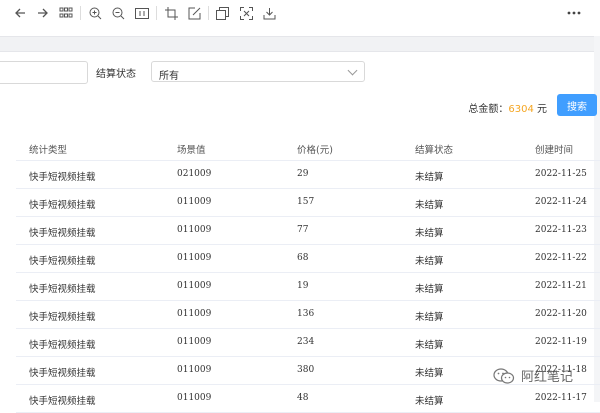  Describe the element at coordinates (66, 13) in the screenshot. I see `grid-icon` at that location.